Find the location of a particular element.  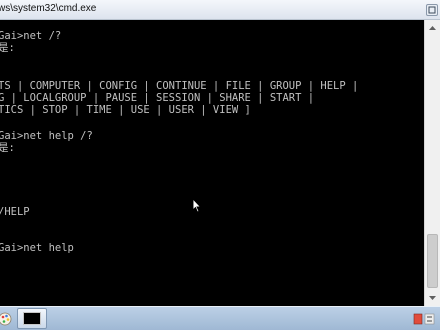

taskbar-cmd-button is located at coordinates (32, 318).